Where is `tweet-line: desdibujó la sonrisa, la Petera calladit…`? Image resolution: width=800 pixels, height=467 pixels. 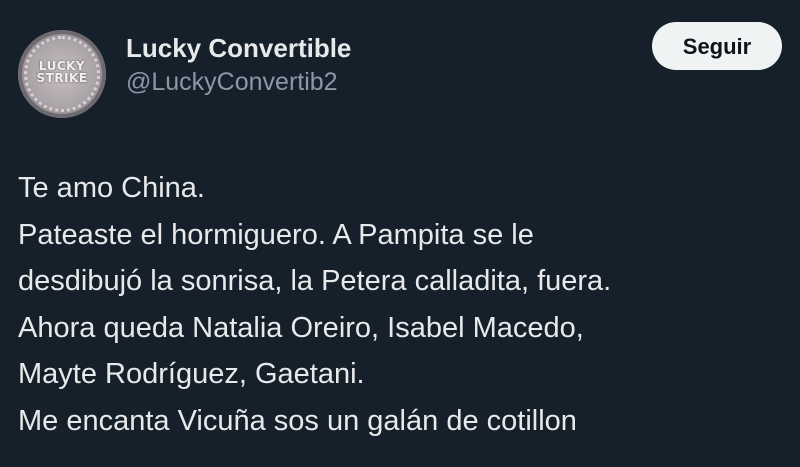
tweet-line: desdibujó la sonrisa, la Petera calladit… is located at coordinates (315, 281).